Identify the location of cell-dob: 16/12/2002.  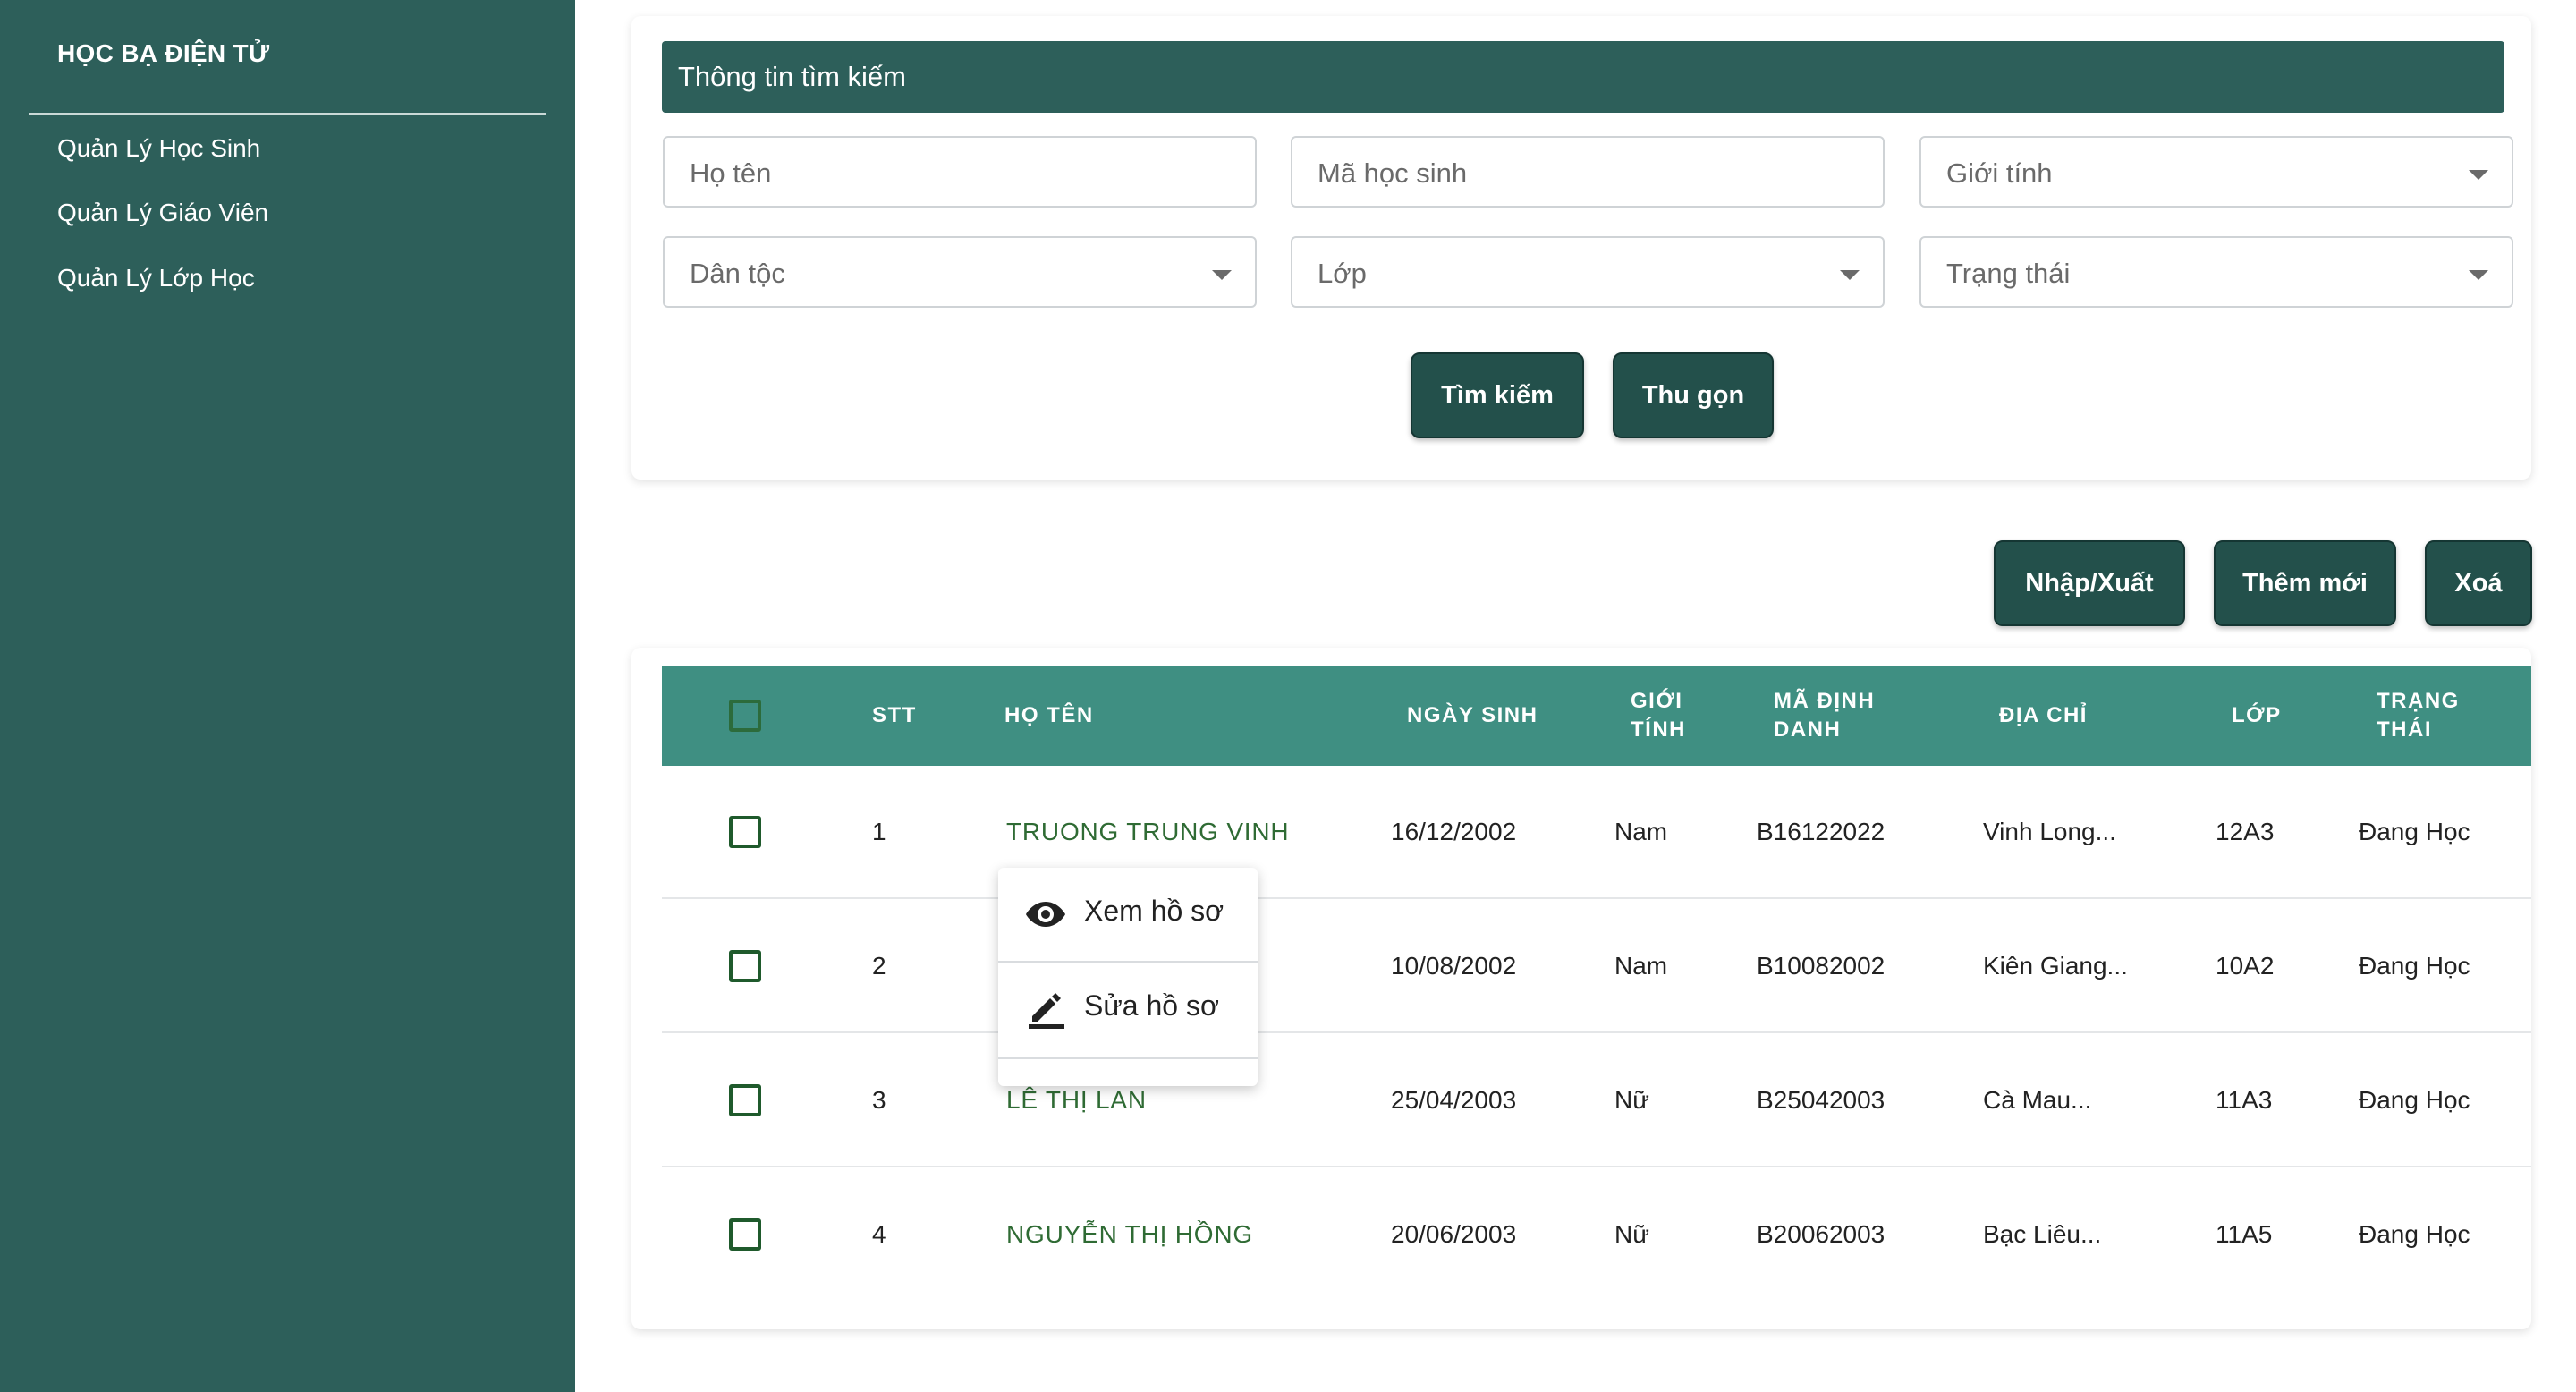
(1454, 831).